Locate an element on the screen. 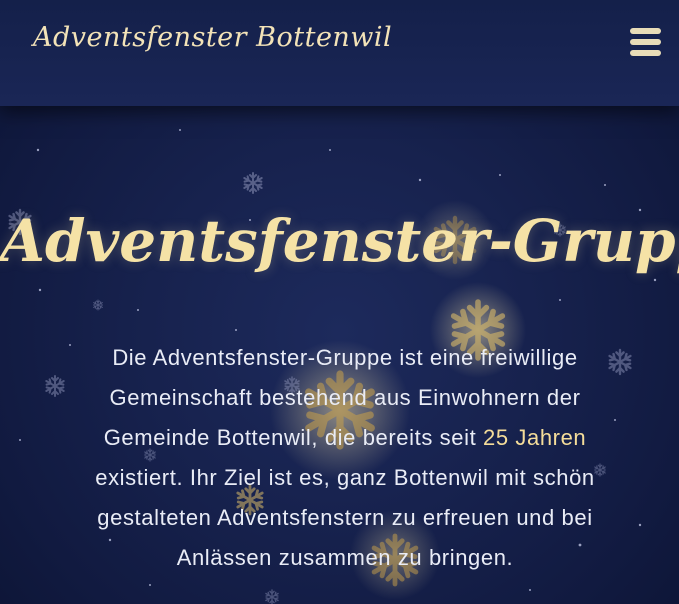 This screenshot has width=679, height=604. intro-highlight: 25 Jahren is located at coordinates (535, 437).